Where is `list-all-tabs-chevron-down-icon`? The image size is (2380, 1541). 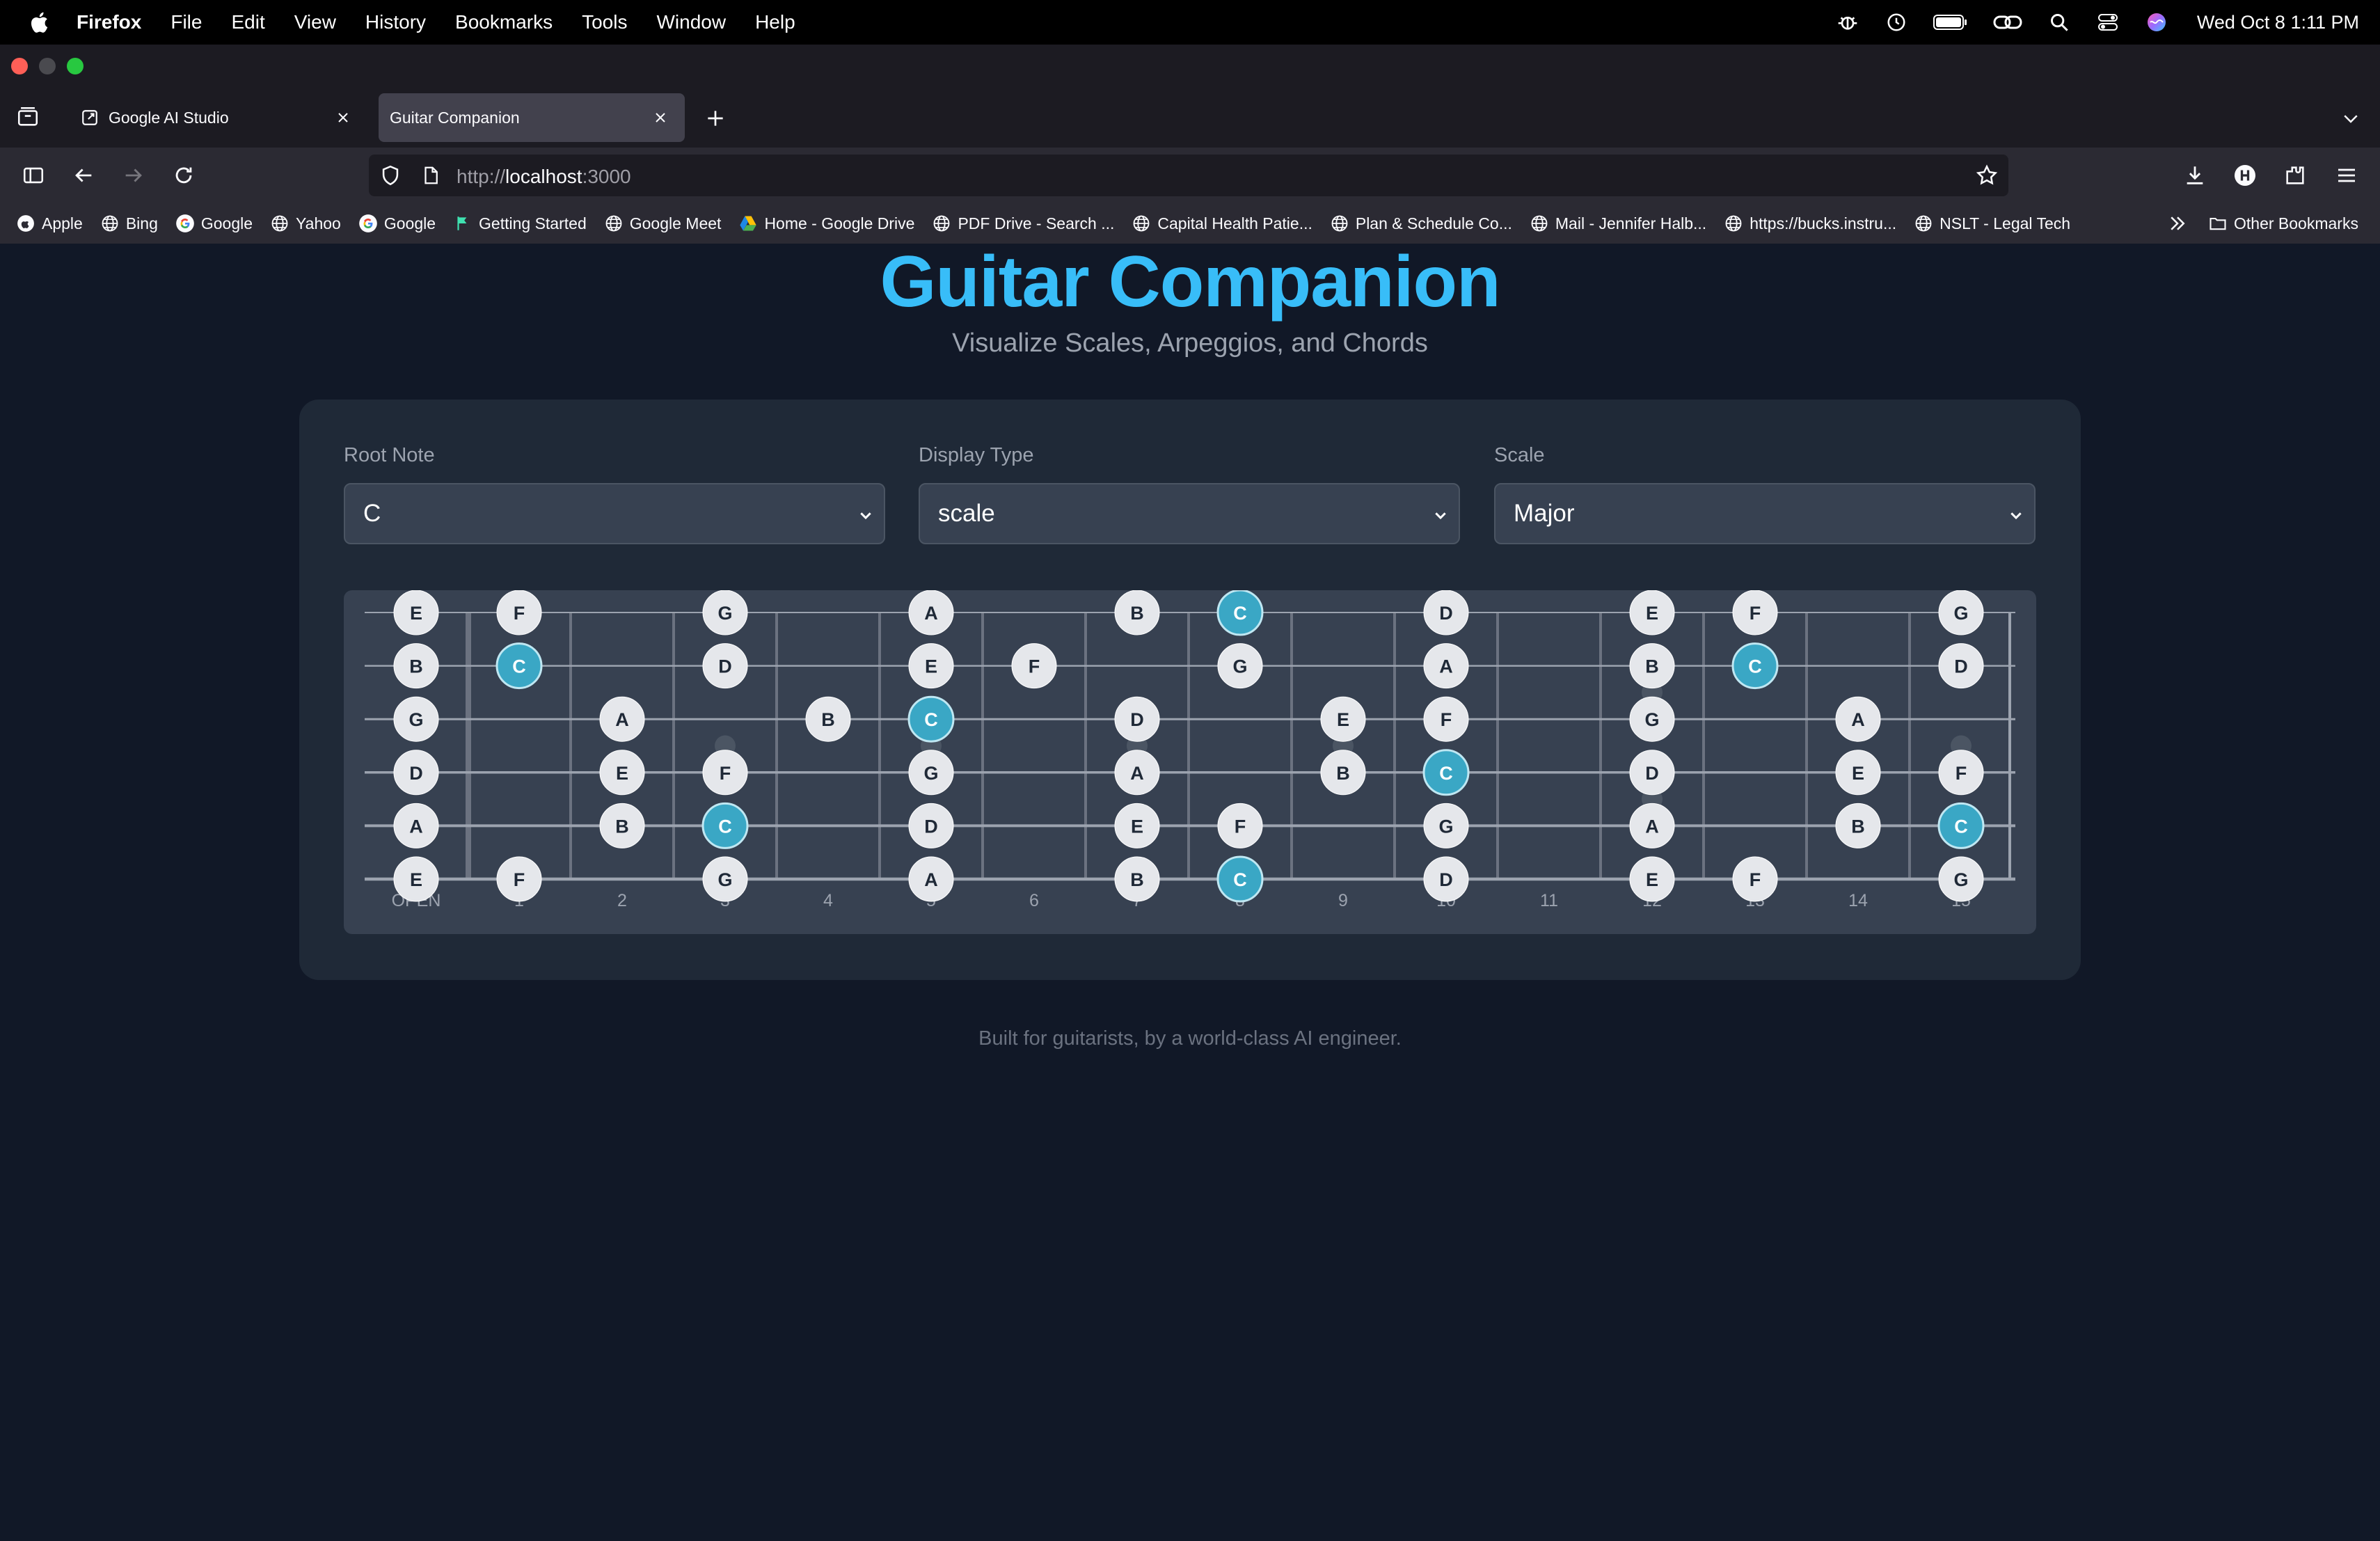 list-all-tabs-chevron-down-icon is located at coordinates (2350, 118).